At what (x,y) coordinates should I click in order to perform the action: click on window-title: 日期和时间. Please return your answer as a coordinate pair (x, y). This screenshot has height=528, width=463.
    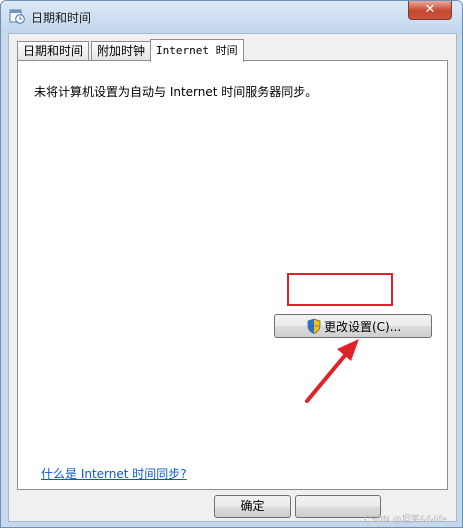
    Looking at the image, I should click on (61, 18).